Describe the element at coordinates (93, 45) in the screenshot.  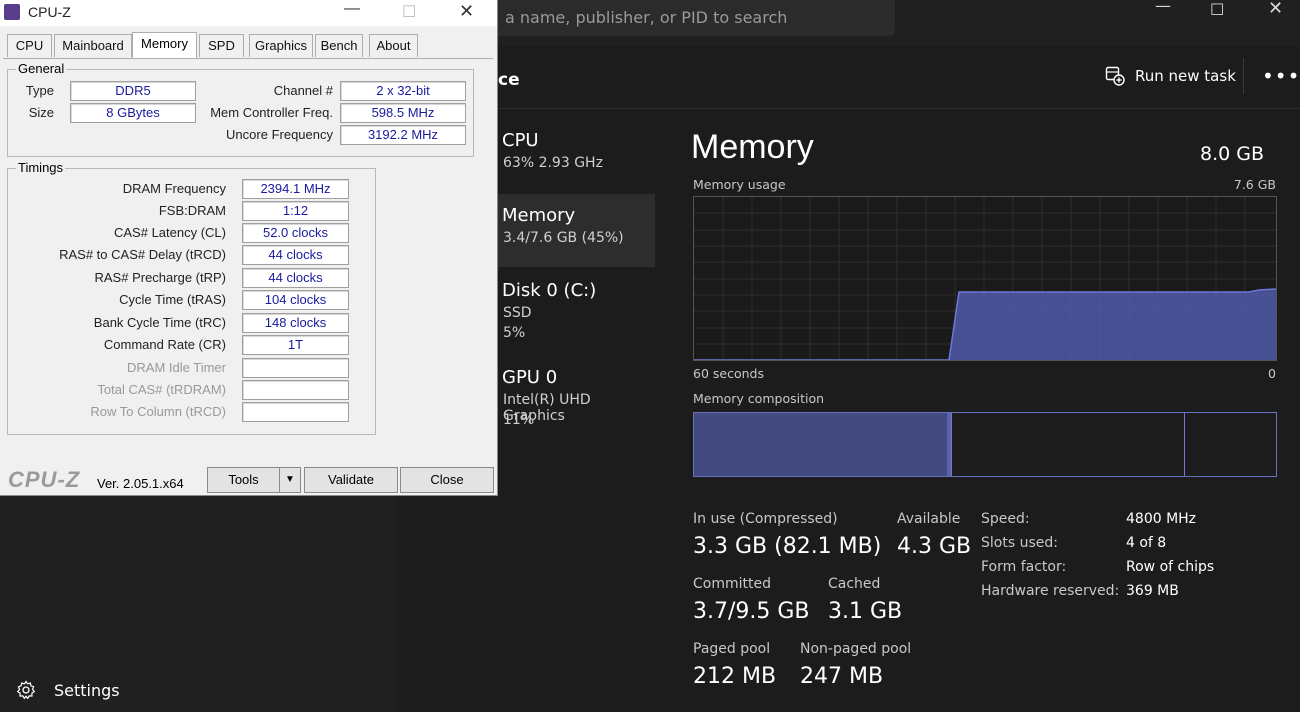
I see `tab-mainboard: Mainboard` at that location.